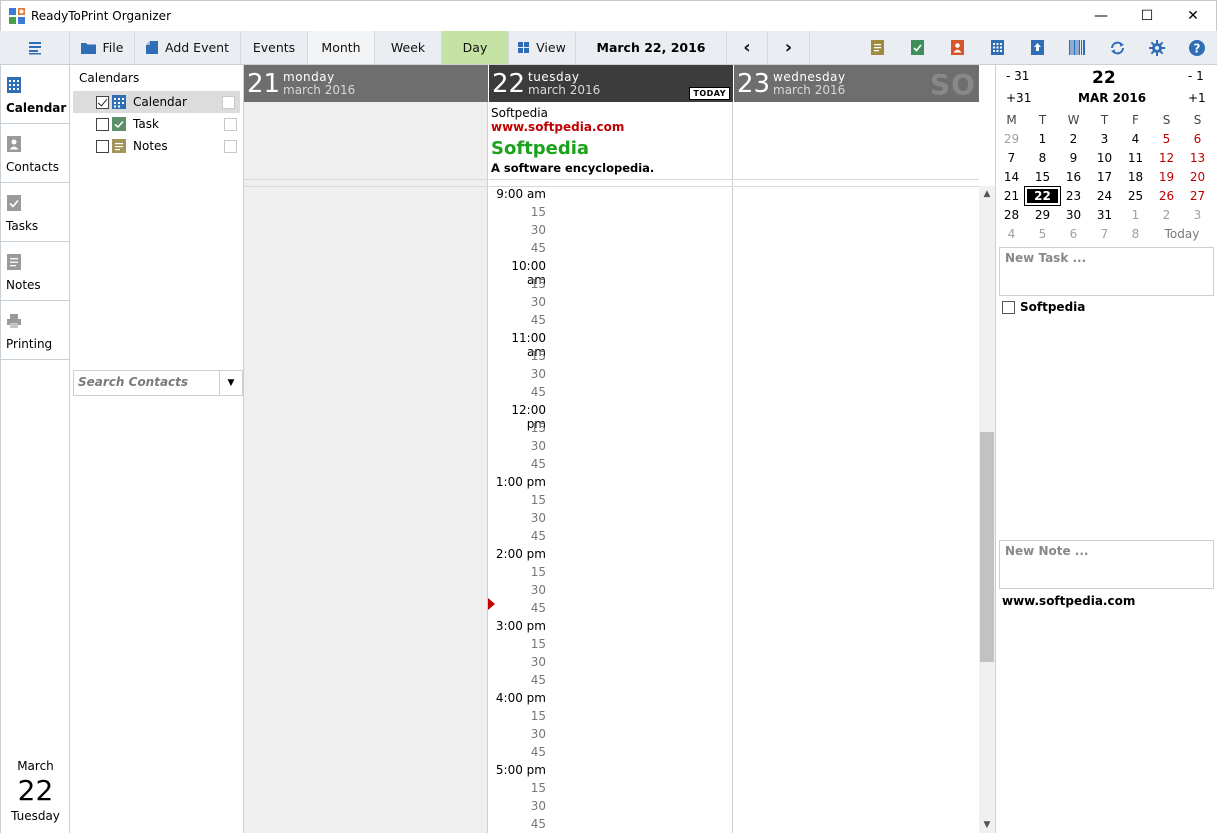 The width and height of the screenshot is (1217, 833). I want to click on menu-button, so click(35, 47).